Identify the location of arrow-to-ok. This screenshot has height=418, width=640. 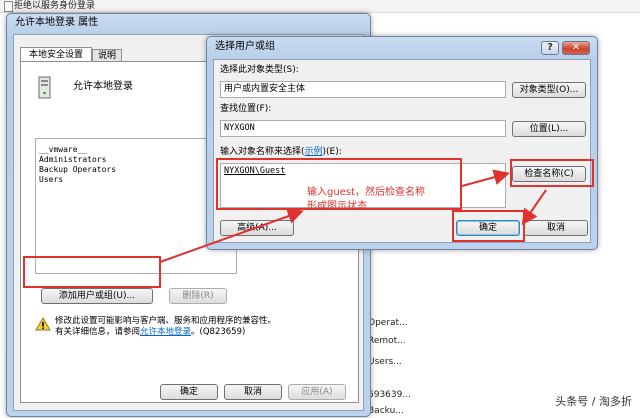
(534, 207).